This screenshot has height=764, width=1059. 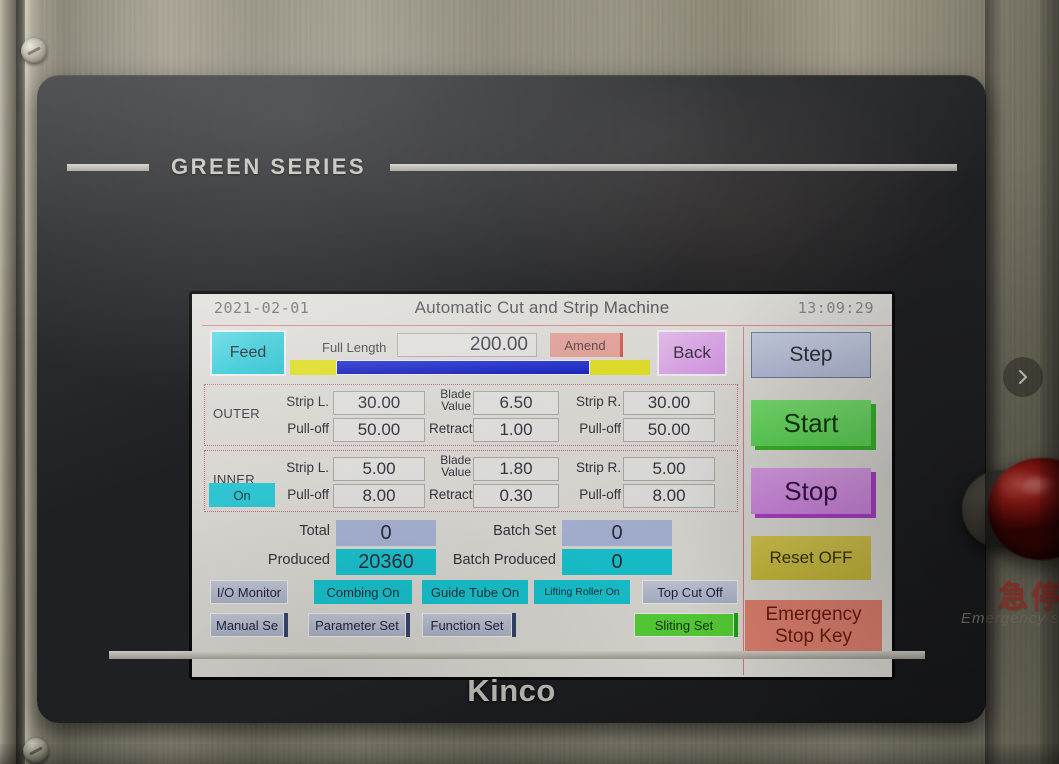 I want to click on inner-blade-value-input: 1.80, so click(x=516, y=469).